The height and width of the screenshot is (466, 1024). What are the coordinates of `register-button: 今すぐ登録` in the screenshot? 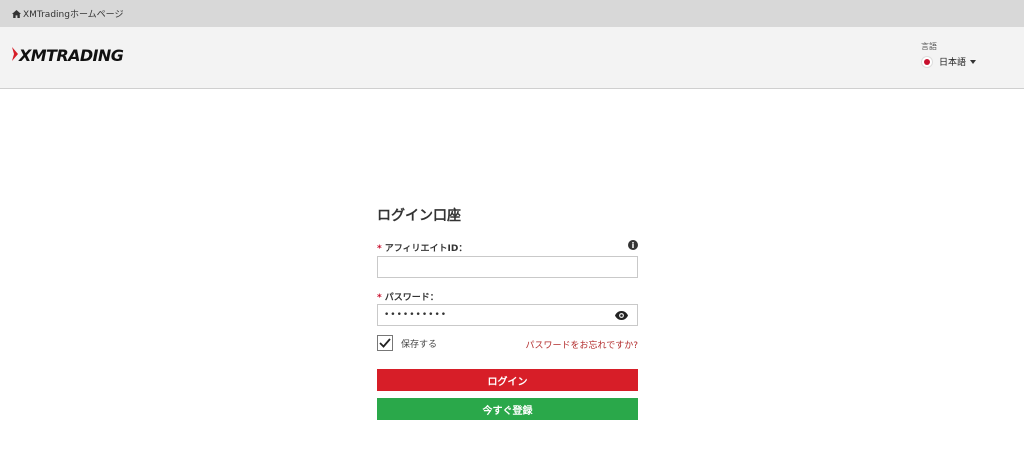 It's located at (507, 409).